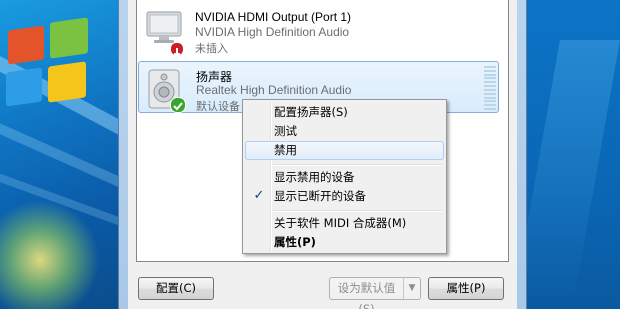  I want to click on menu-item-label: 显示禁用的设备, so click(314, 177).